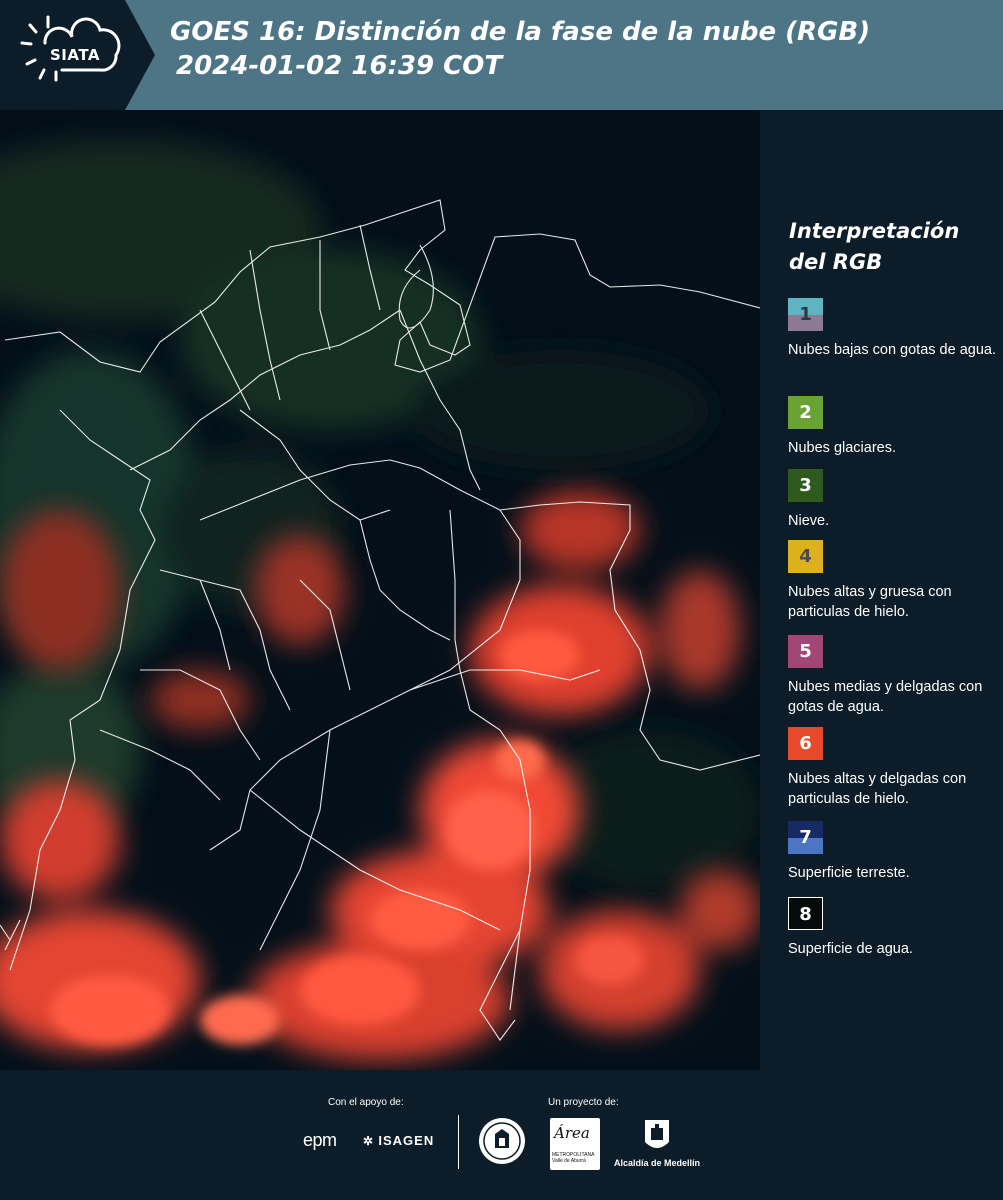 This screenshot has height=1200, width=1003. Describe the element at coordinates (874, 246) in the screenshot. I see `legend-title: Interpretación del RGB` at that location.